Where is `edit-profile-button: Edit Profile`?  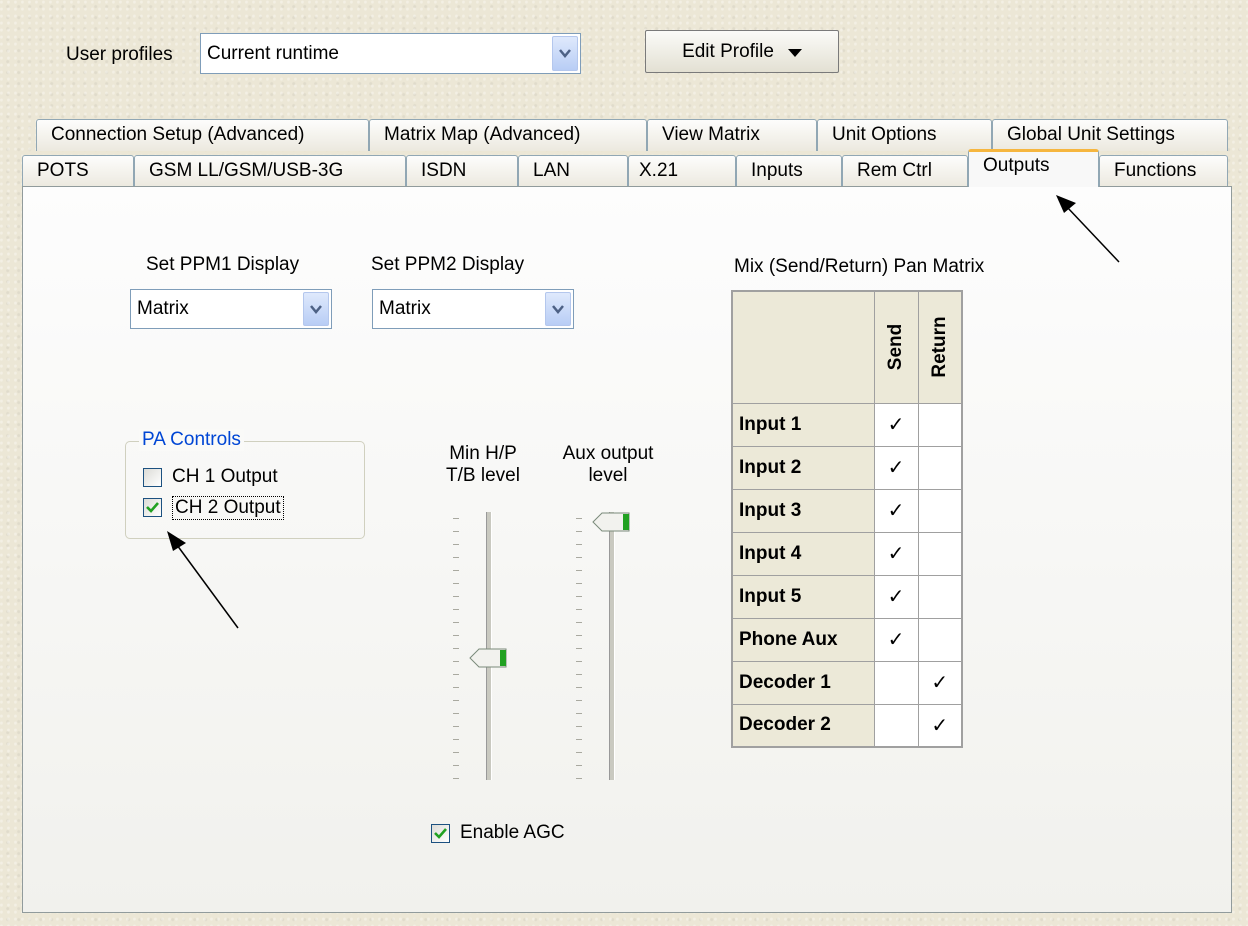 edit-profile-button: Edit Profile is located at coordinates (742, 51).